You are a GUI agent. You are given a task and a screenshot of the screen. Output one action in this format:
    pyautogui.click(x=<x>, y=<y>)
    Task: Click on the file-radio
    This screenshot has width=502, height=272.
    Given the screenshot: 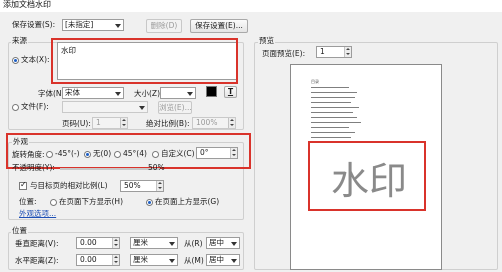 What is the action you would take?
    pyautogui.click(x=15, y=107)
    